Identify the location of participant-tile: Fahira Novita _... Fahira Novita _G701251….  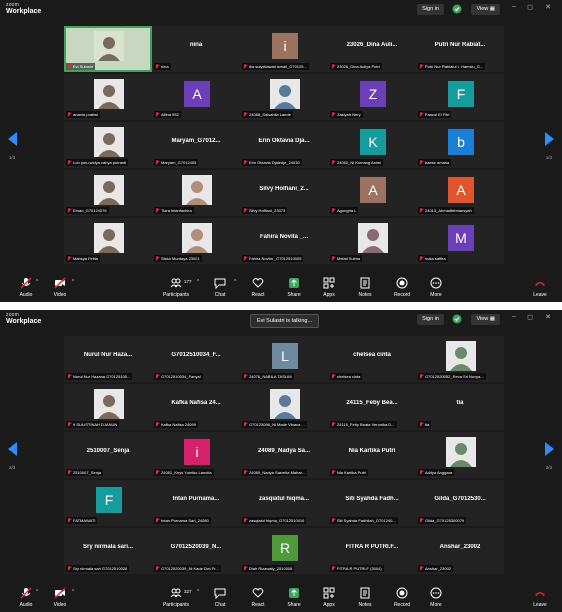
(284, 241).